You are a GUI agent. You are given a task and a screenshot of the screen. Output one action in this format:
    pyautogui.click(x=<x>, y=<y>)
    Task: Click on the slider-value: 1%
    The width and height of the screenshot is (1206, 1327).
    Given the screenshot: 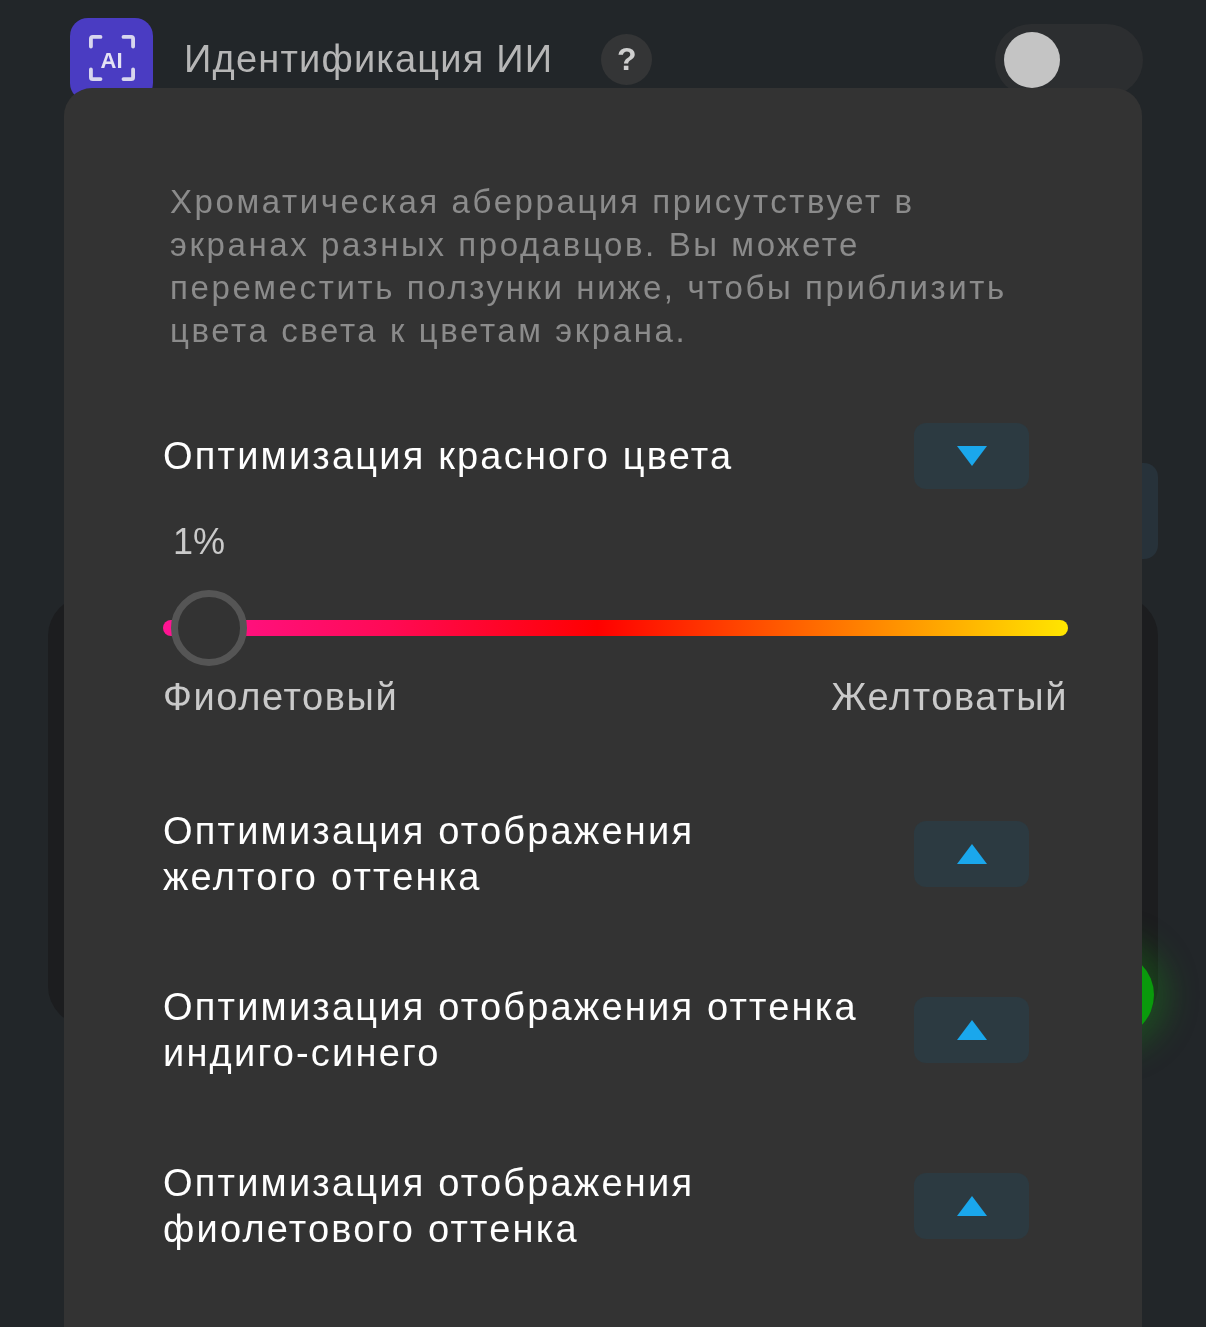 What is the action you would take?
    pyautogui.click(x=200, y=542)
    